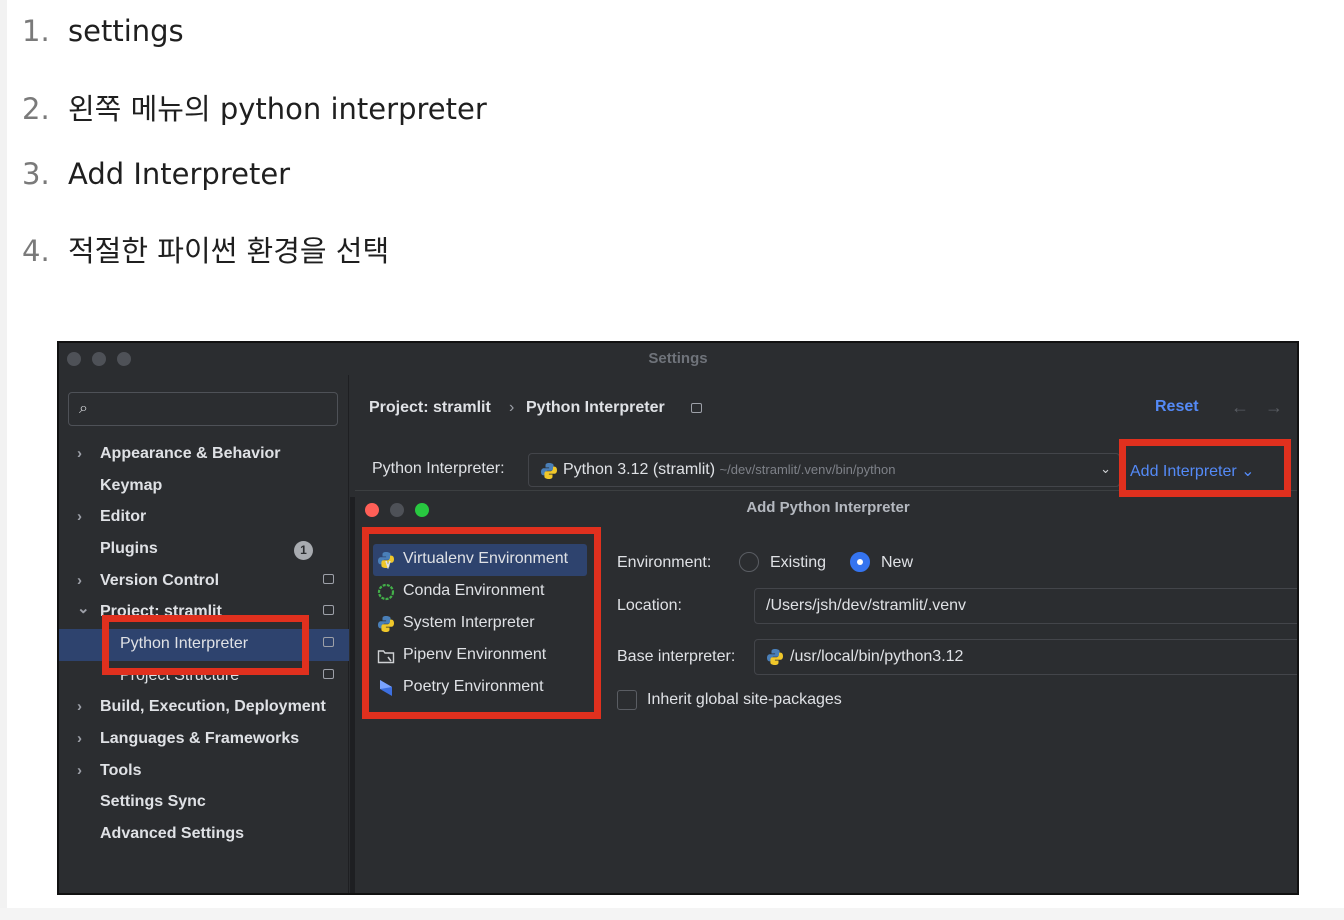  What do you see at coordinates (595, 407) in the screenshot?
I see `breadcrumb-page: Python Interpreter` at bounding box center [595, 407].